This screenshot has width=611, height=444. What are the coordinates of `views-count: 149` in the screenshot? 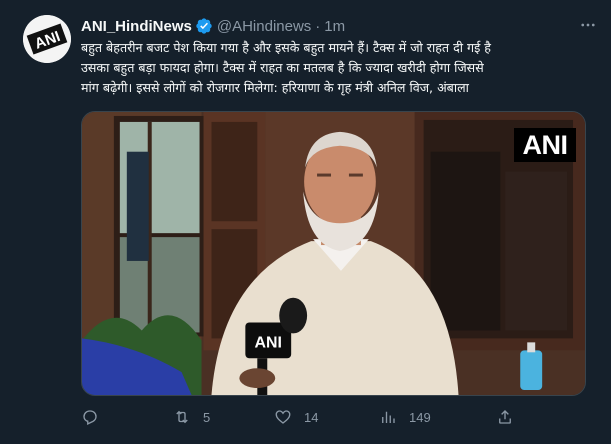 It's located at (420, 417).